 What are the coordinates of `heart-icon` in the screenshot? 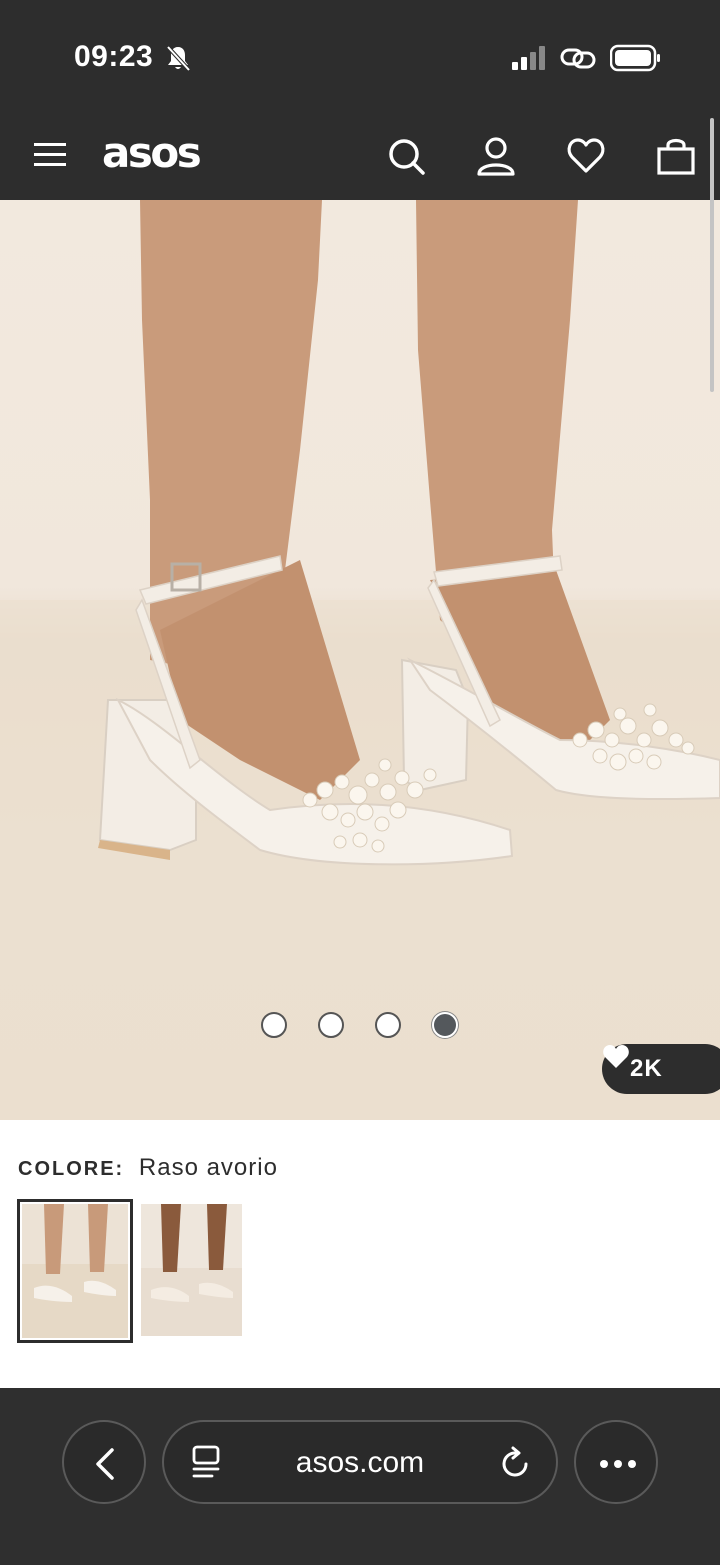 It's located at (616, 1056).